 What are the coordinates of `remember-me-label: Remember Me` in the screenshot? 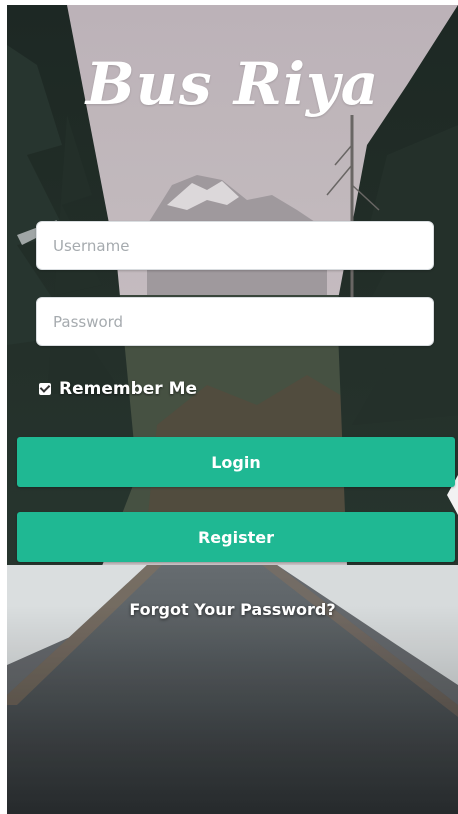 It's located at (128, 389).